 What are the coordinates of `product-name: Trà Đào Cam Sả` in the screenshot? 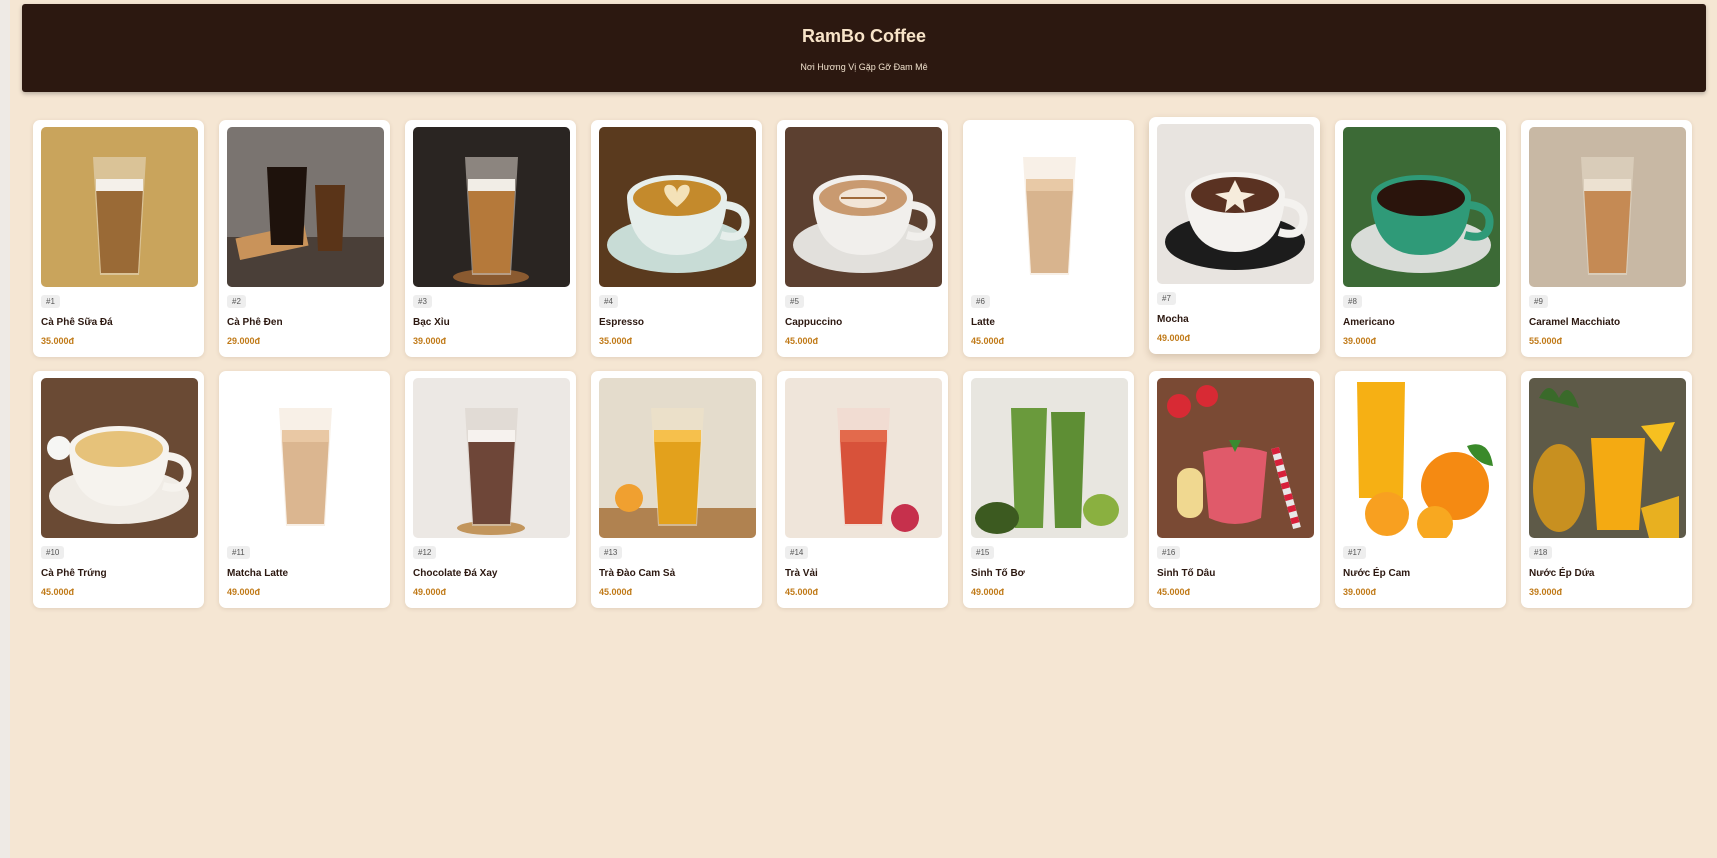 It's located at (637, 573).